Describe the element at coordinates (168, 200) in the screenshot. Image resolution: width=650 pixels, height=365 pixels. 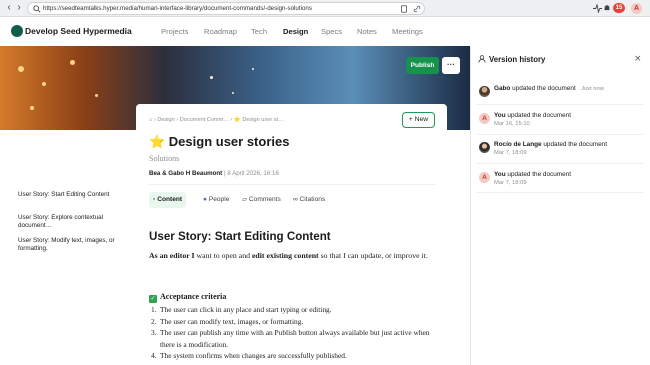
I see `tab-content: ▫ Content` at that location.